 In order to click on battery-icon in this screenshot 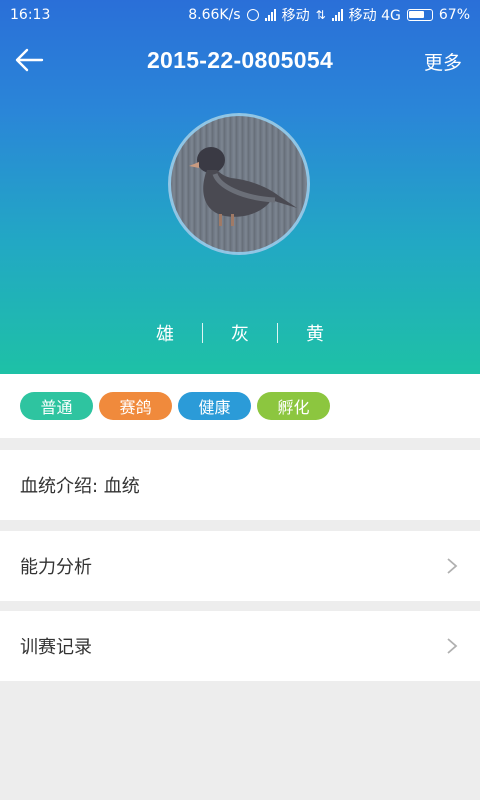, I will do `click(419, 15)`.